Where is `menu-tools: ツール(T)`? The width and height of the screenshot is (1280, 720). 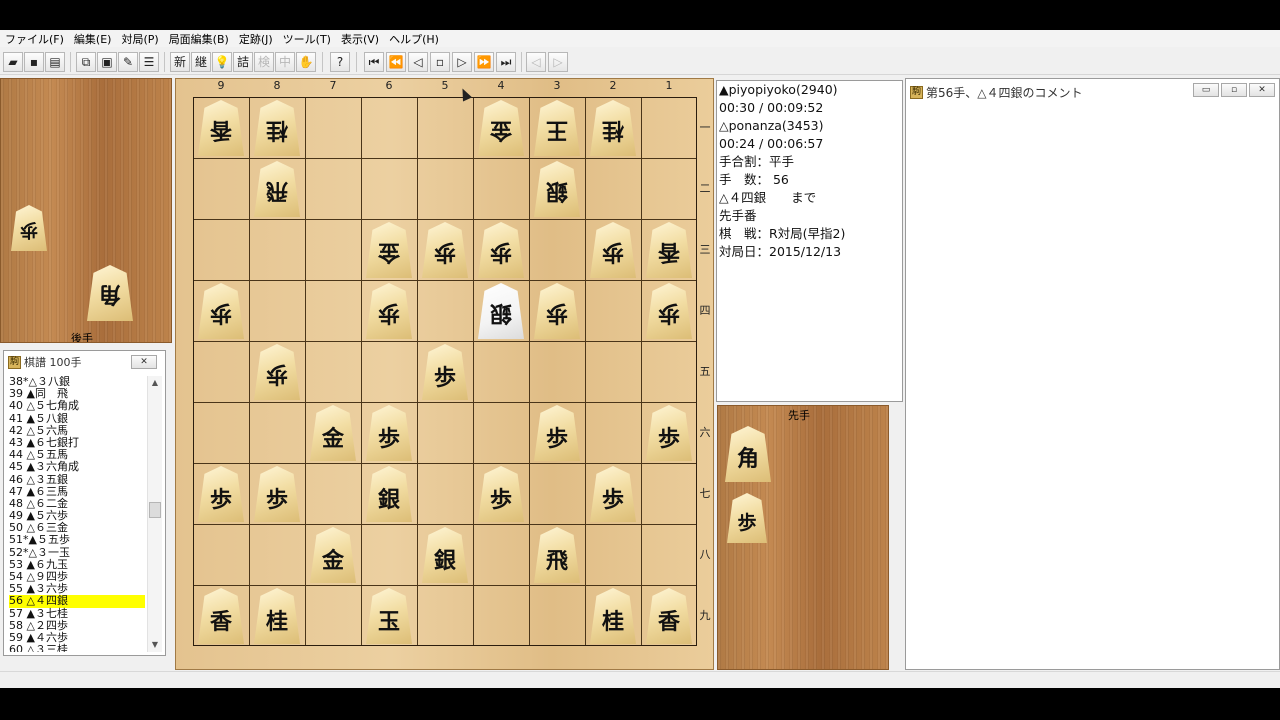
menu-tools: ツール(T) is located at coordinates (307, 39).